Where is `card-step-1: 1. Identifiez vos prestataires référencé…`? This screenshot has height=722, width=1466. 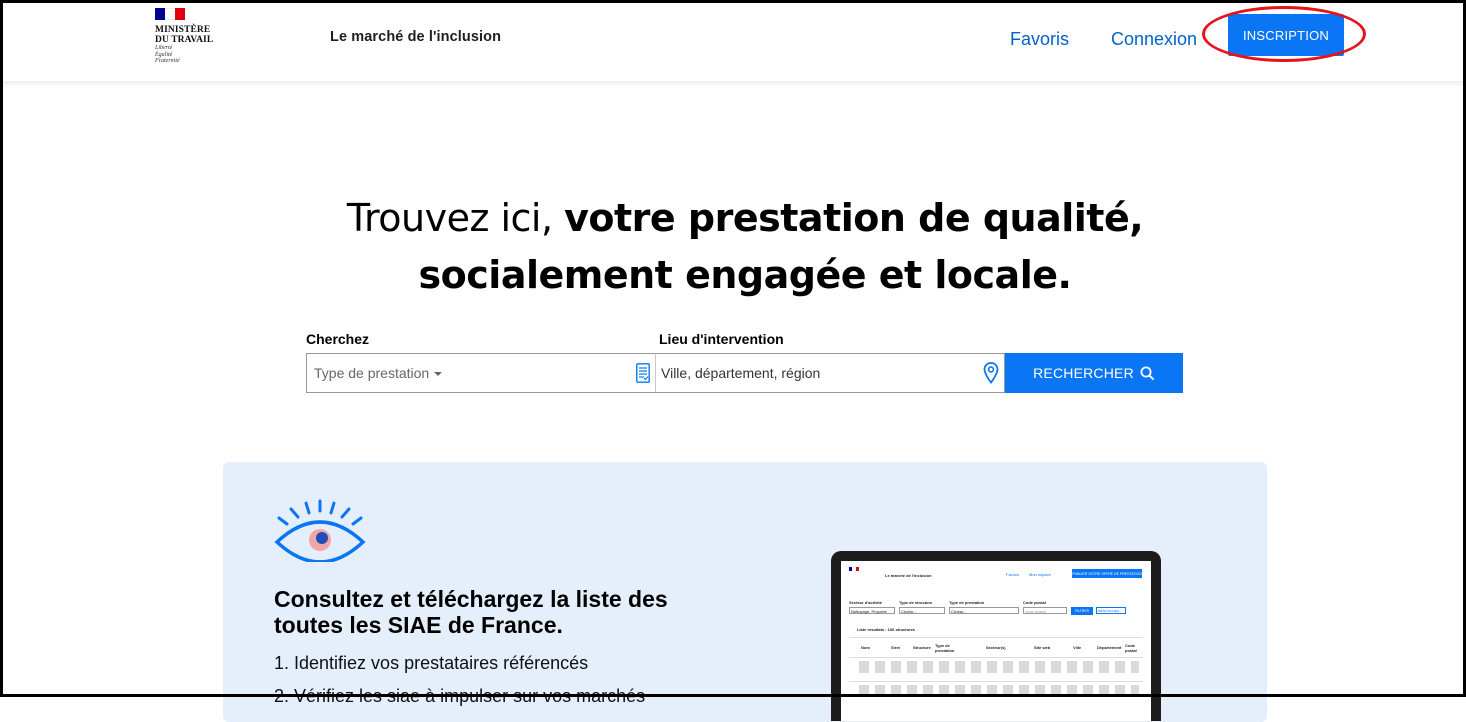 card-step-1: 1. Identifiez vos prestataires référencé… is located at coordinates (431, 663).